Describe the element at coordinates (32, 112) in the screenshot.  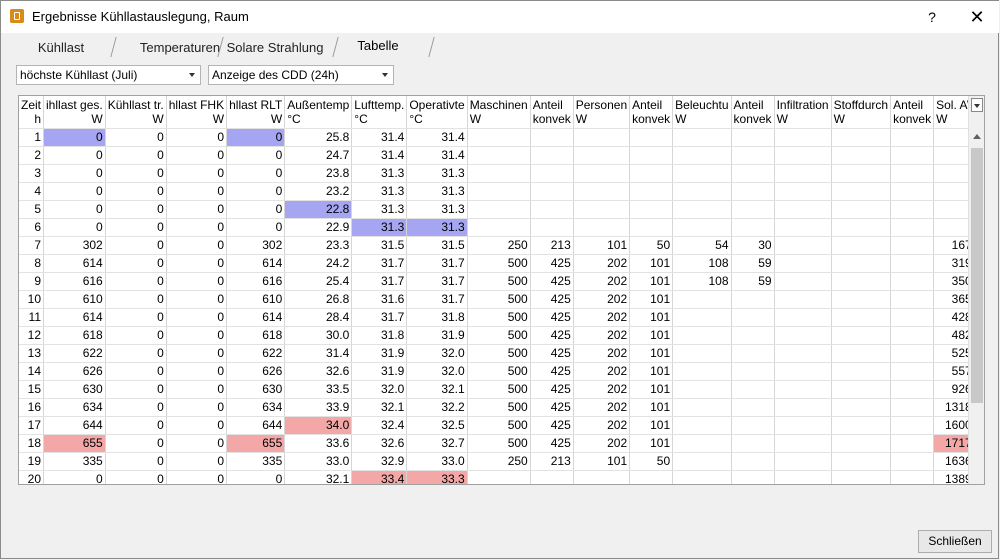
I see `column-header: Zeit h` at that location.